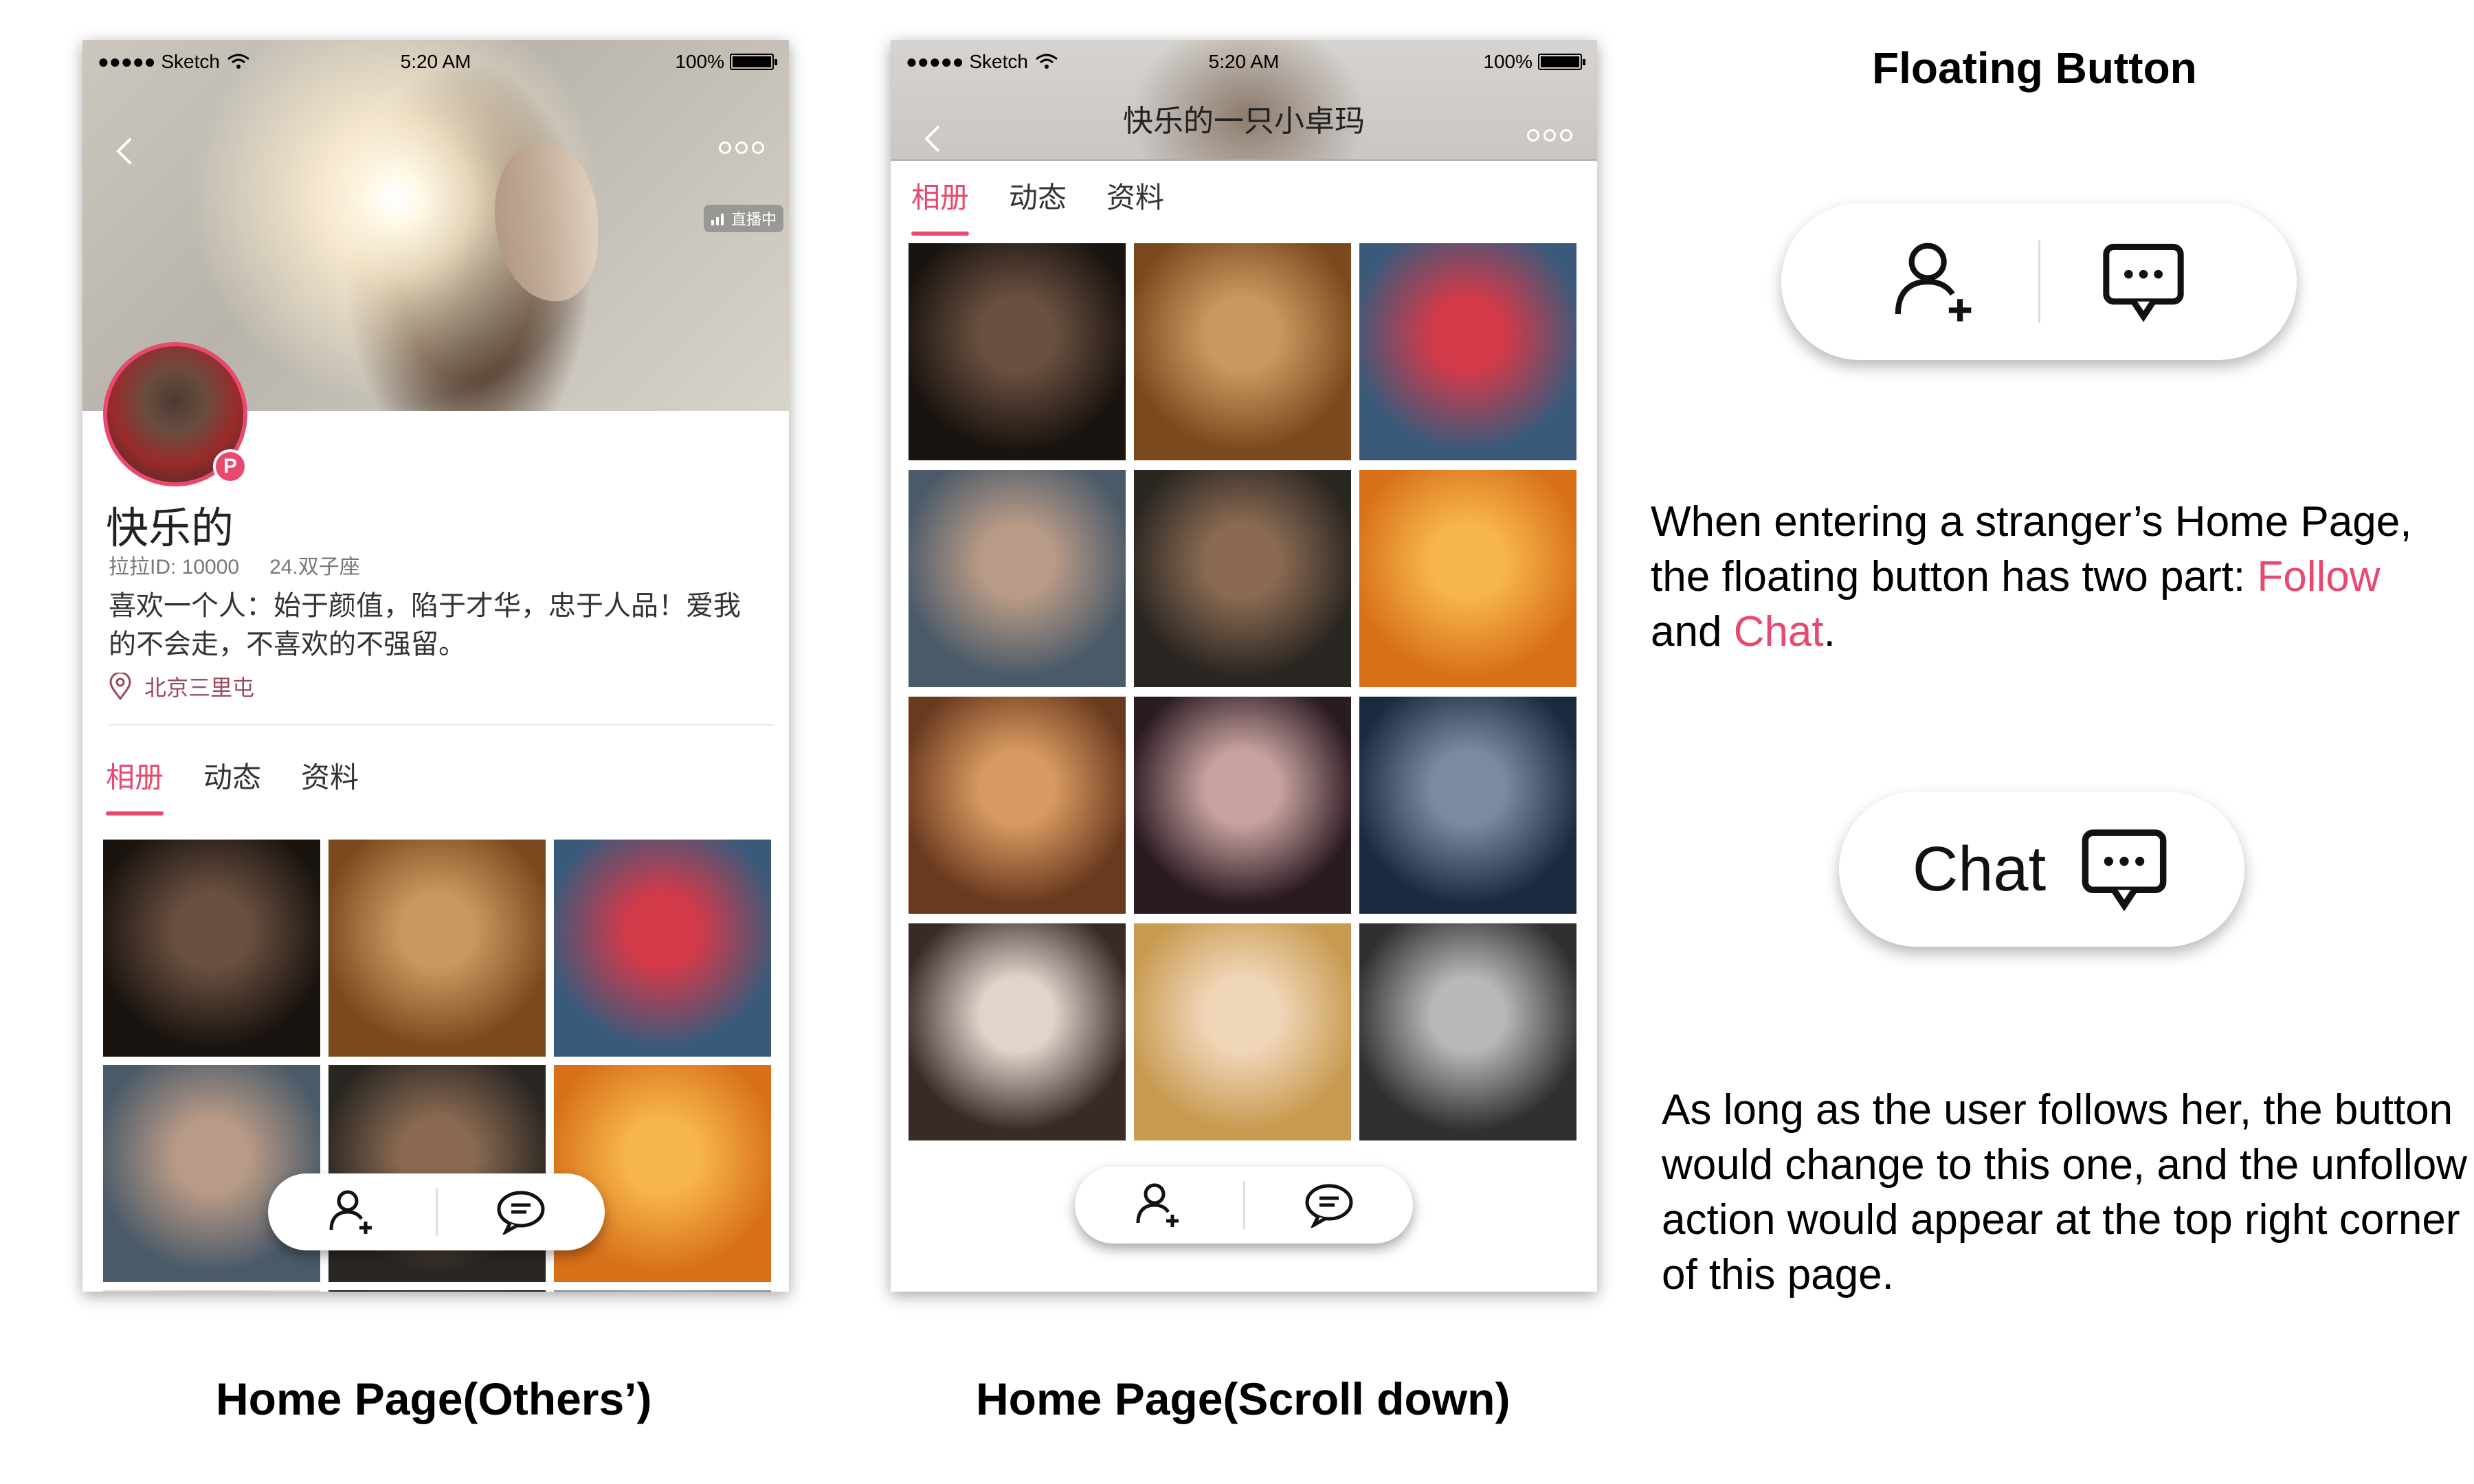 The width and height of the screenshot is (2474, 1484). I want to click on avatar: P, so click(175, 414).